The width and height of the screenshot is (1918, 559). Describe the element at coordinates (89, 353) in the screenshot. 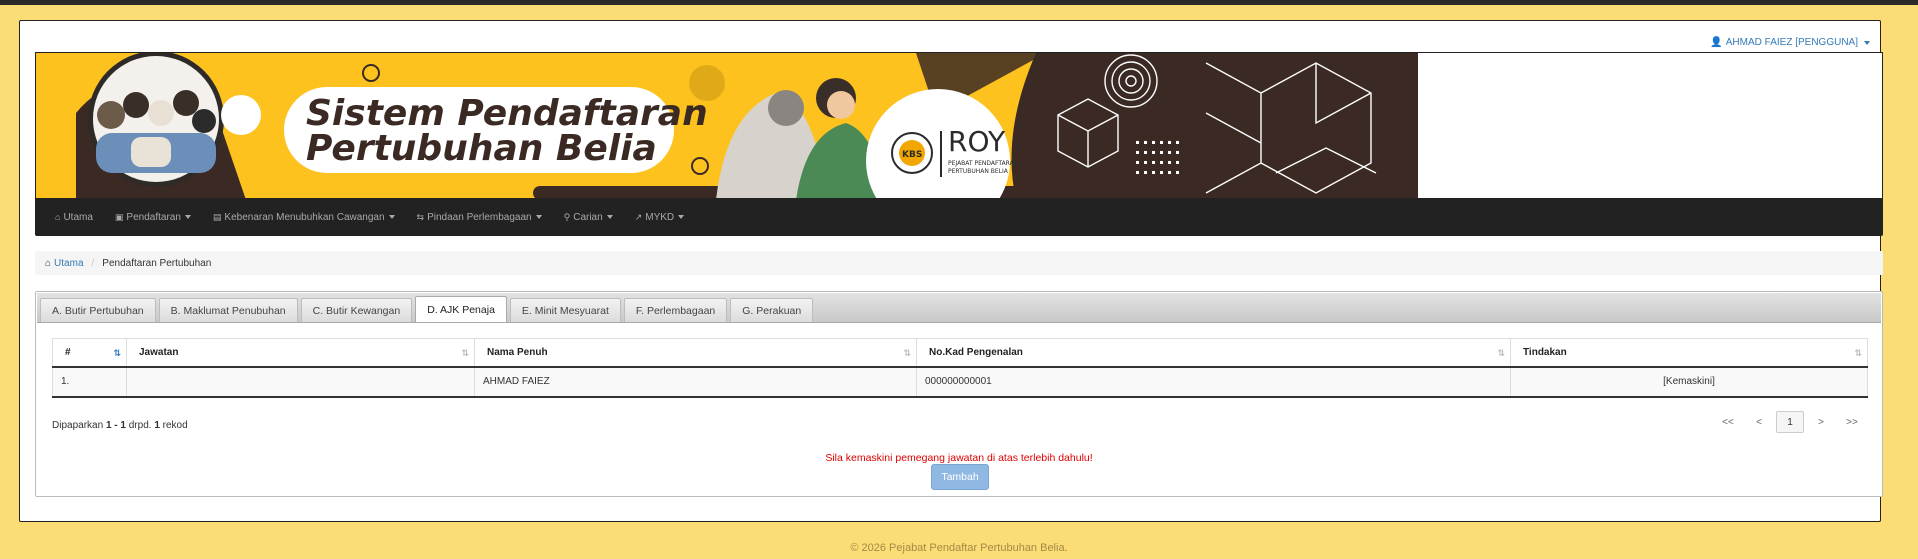

I see `col-number: # ⇅` at that location.